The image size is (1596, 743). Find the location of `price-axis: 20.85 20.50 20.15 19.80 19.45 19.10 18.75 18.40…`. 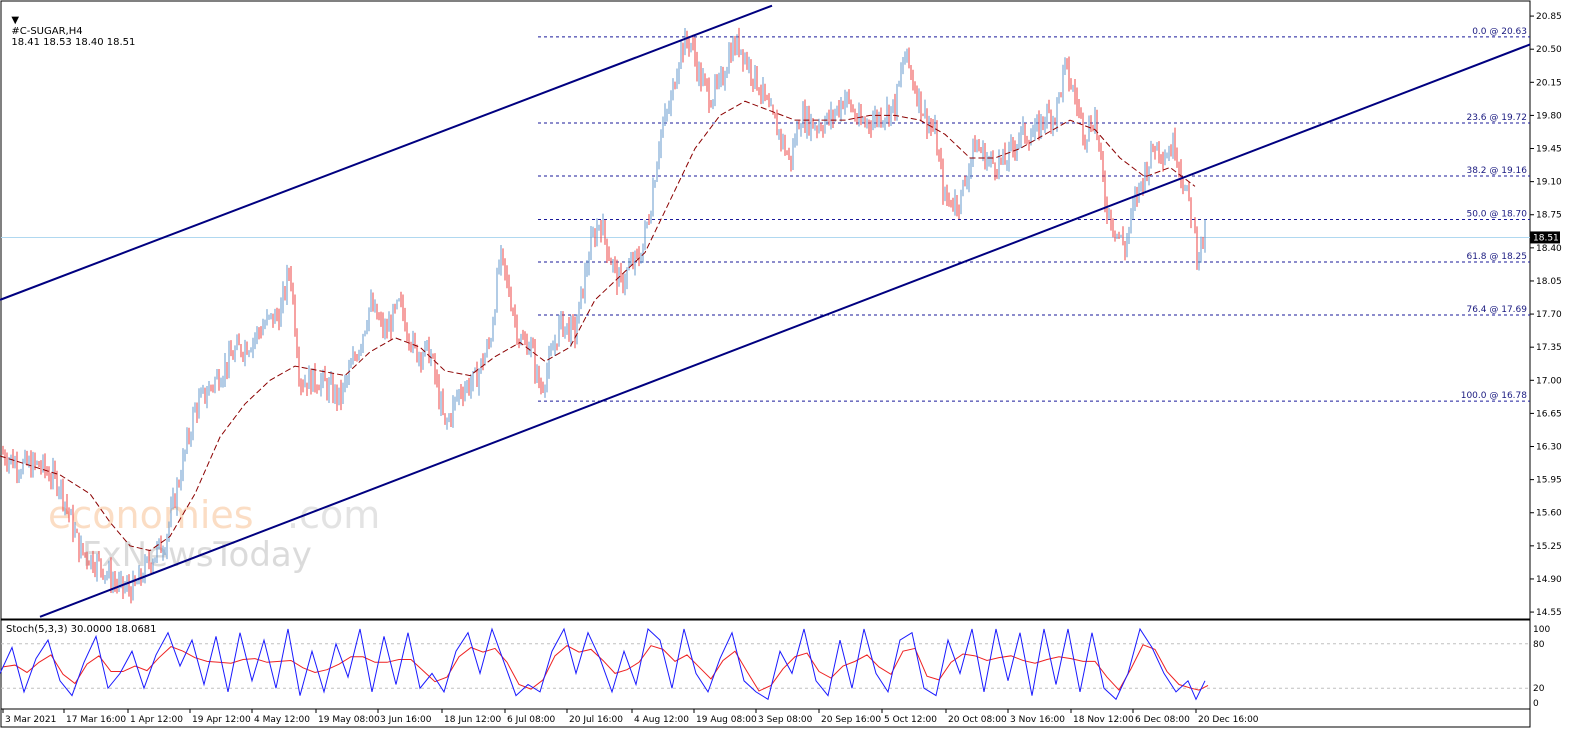

price-axis: 20.85 20.50 20.15 19.80 19.45 19.10 18.75 18.40… is located at coordinates (1546, 315).